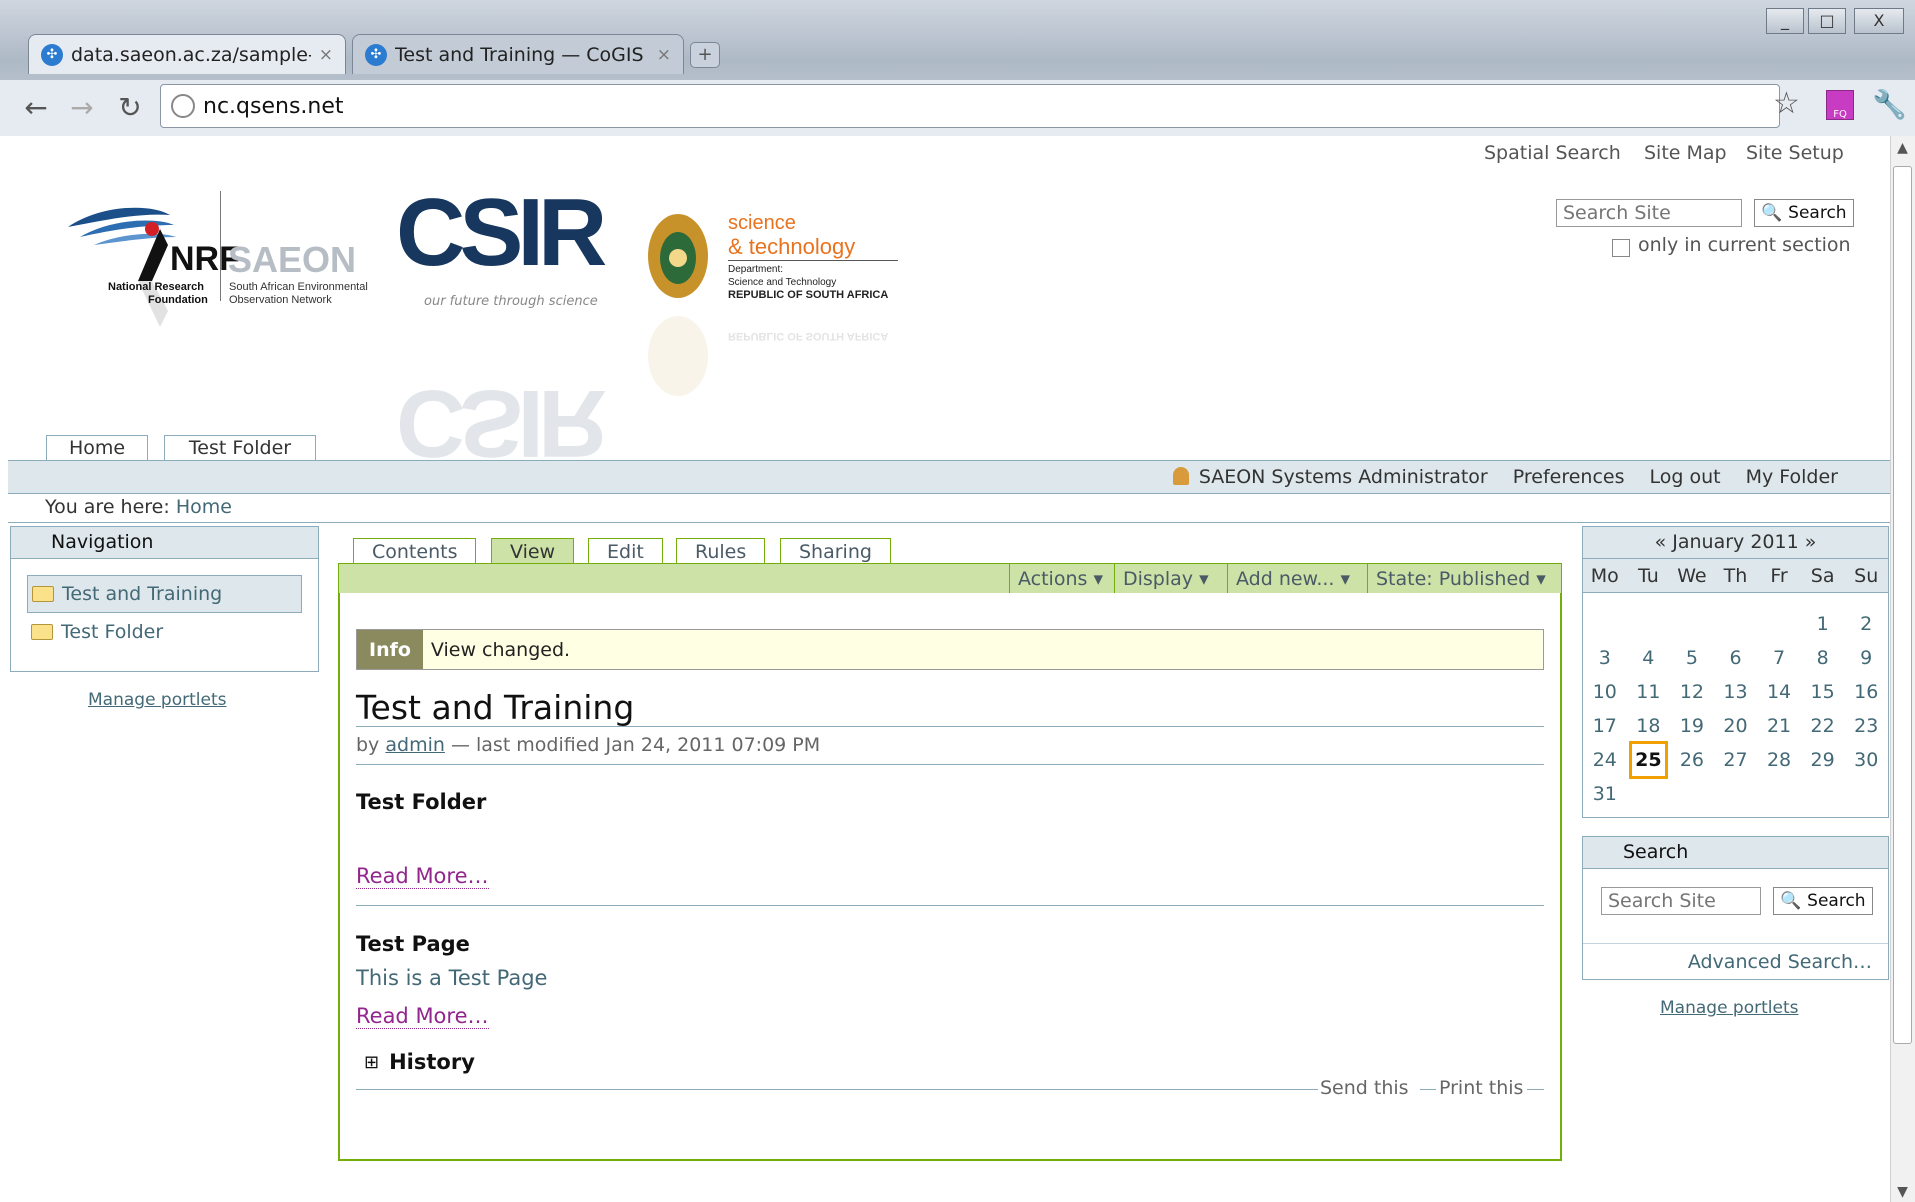 The width and height of the screenshot is (1915, 1202). I want to click on calendar-today: 25, so click(1648, 760).